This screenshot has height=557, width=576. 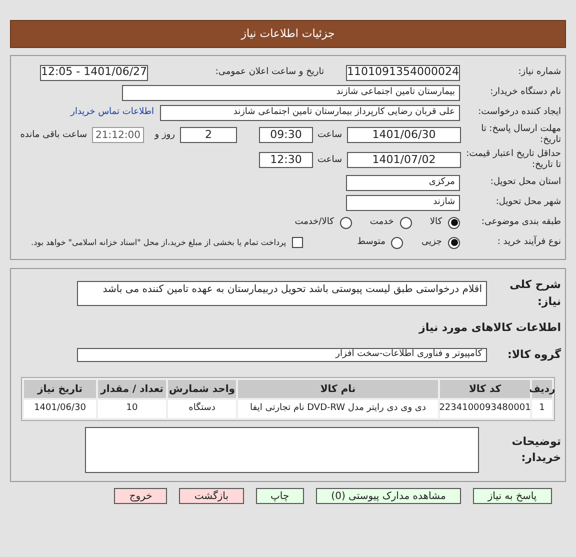 What do you see at coordinates (520, 135) in the screenshot?
I see `field-label: مهلت ارسال پاسخ: تا تاریخ:` at bounding box center [520, 135].